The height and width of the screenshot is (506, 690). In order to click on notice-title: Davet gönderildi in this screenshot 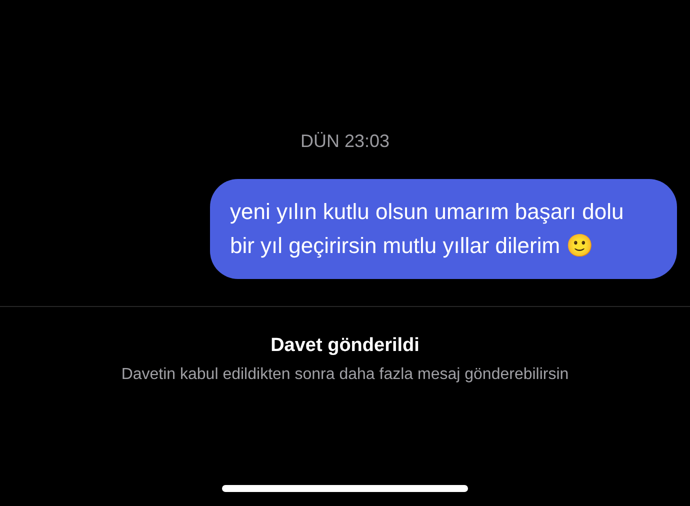, I will do `click(345, 346)`.